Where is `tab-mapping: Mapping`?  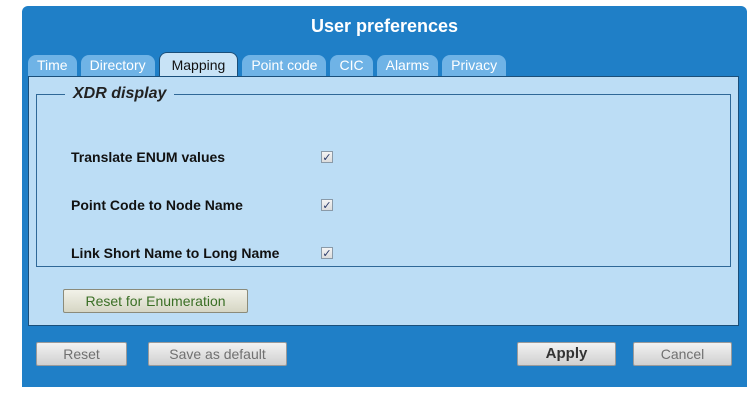
tab-mapping: Mapping is located at coordinates (198, 64).